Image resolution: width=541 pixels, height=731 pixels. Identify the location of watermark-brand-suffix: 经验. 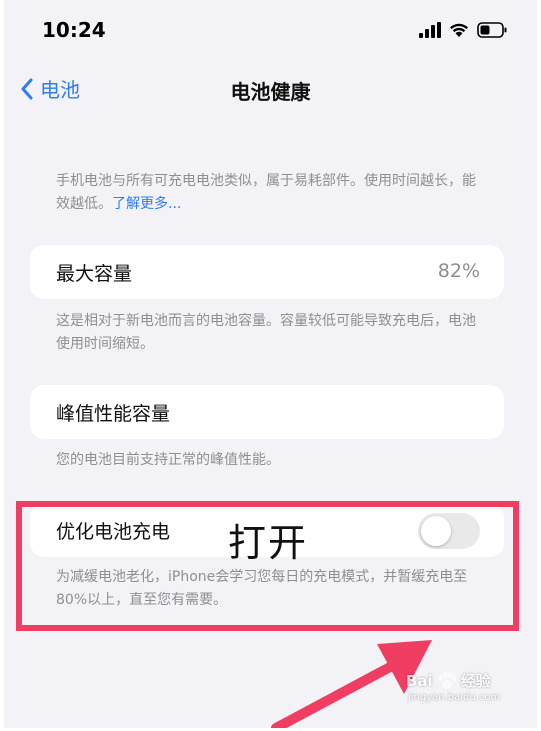
(475, 681).